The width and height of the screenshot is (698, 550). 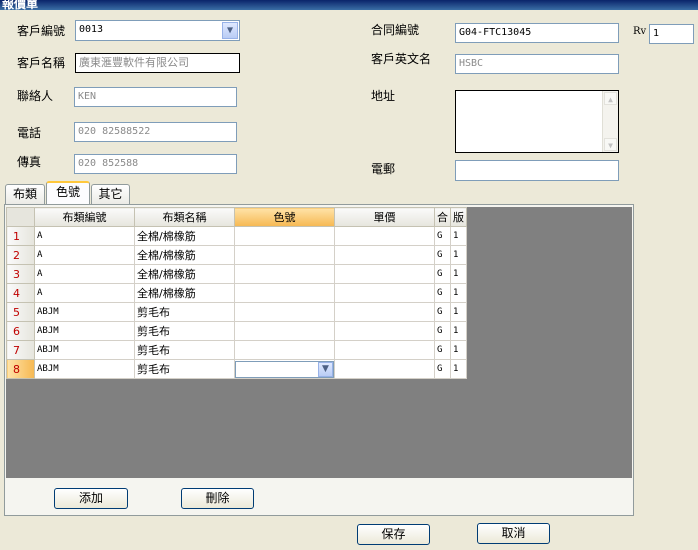 I want to click on table-row: 1 A 全棉/棉橡筋 G 1, so click(x=236, y=236).